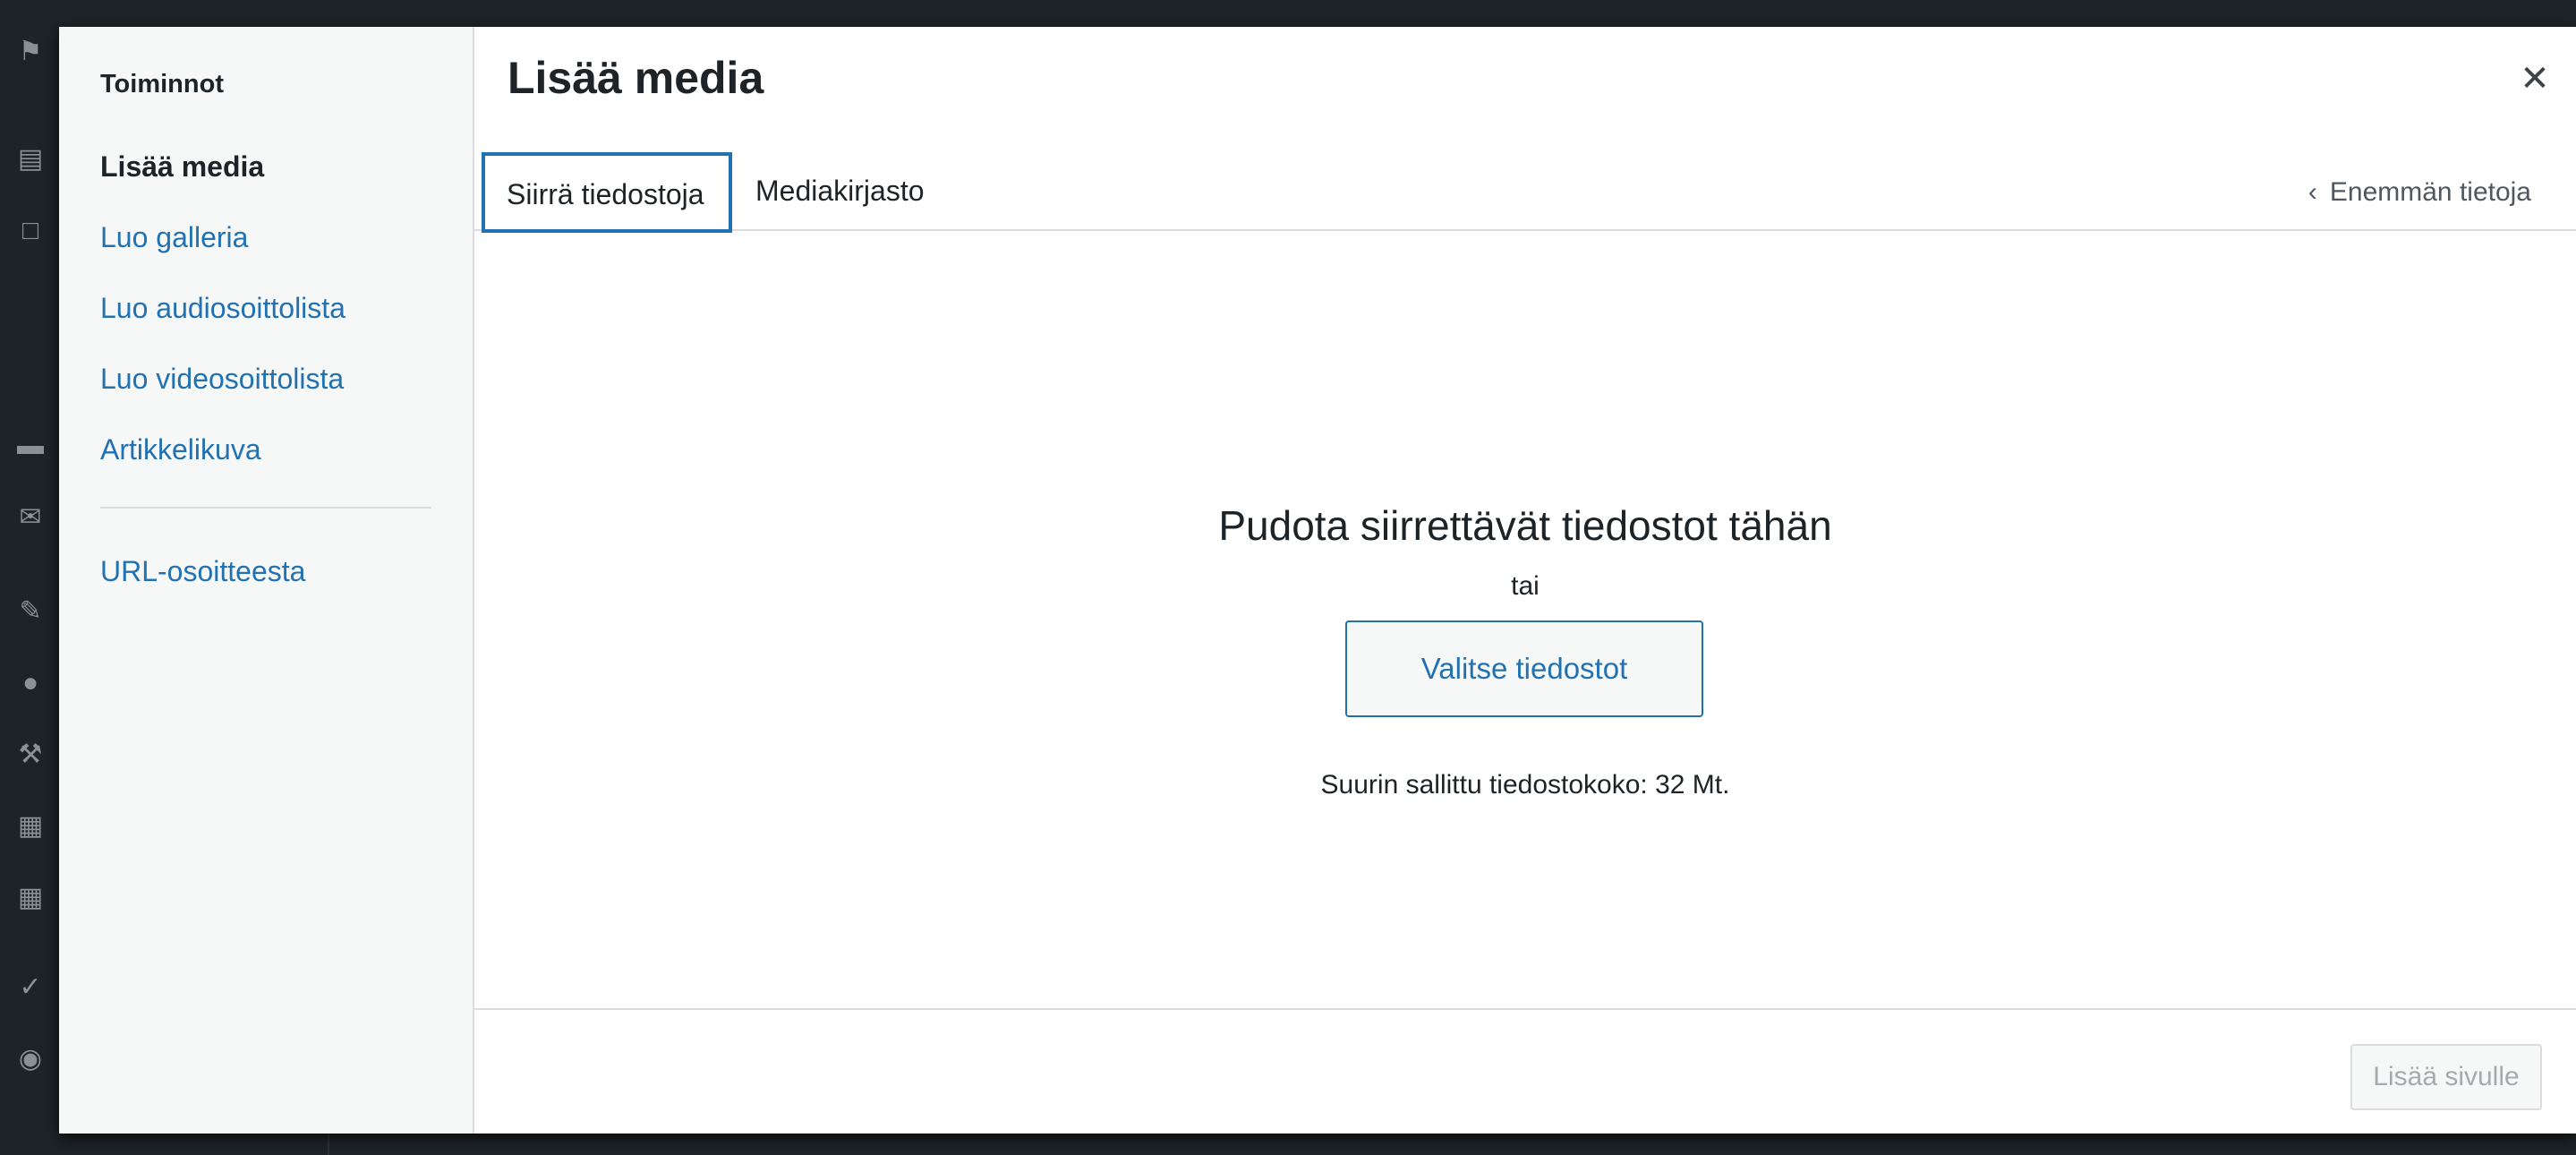 The width and height of the screenshot is (2576, 1155). I want to click on yoast-icon: ✓, so click(30, 987).